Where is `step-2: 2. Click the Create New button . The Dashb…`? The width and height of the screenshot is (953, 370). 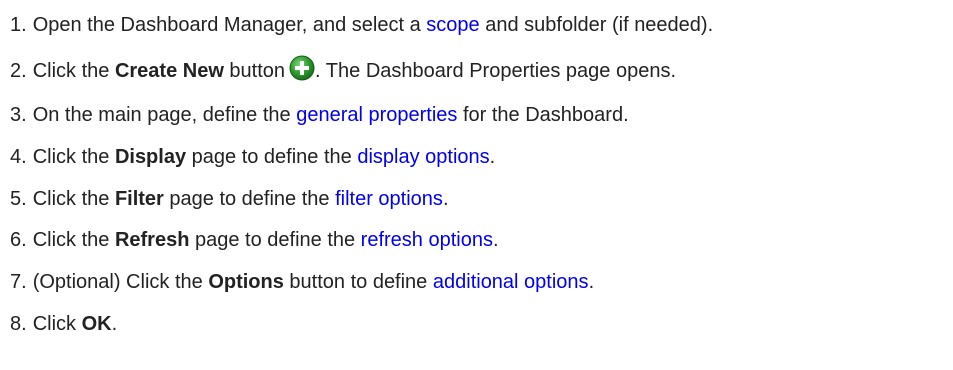
step-2: 2. Click the Create New button . The Dashb… is located at coordinates (343, 70).